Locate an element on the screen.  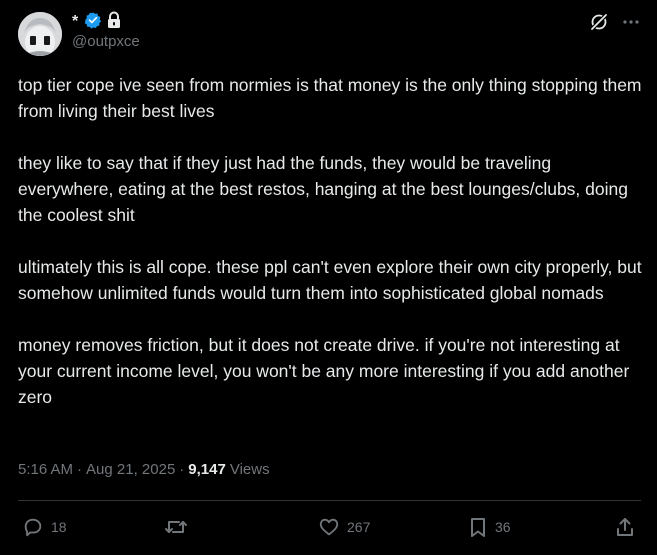
bookmark-button: 36 is located at coordinates (489, 527).